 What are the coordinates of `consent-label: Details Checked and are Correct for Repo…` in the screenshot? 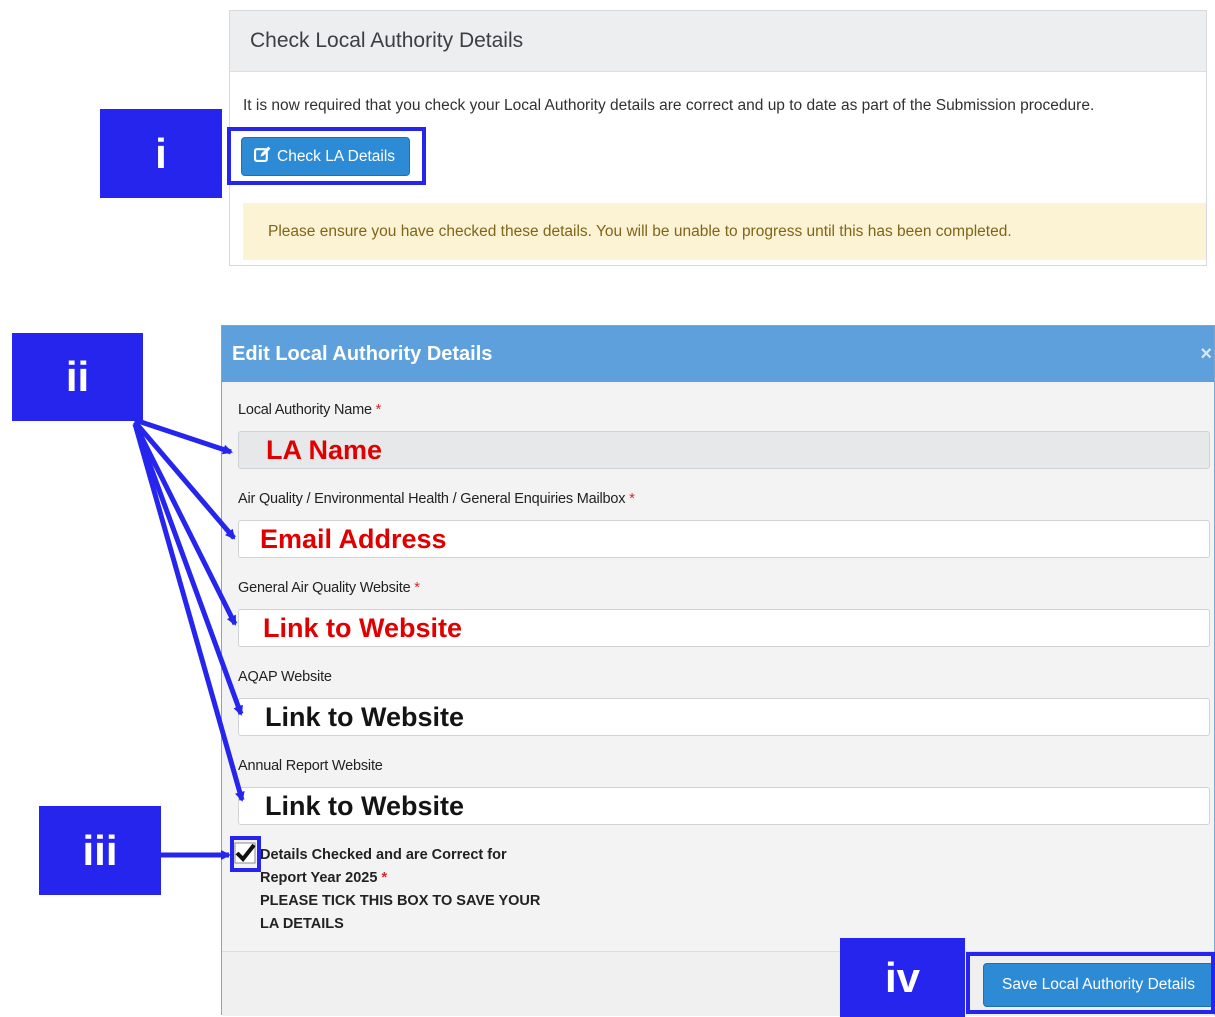 It's located at (400, 889).